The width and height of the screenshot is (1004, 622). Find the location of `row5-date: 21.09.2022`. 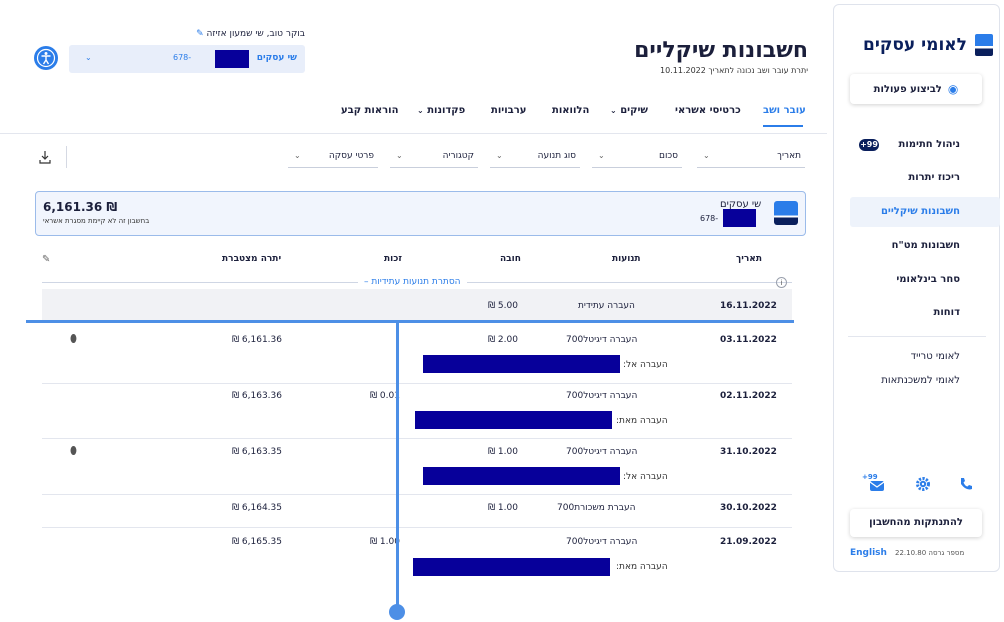

row5-date: 21.09.2022 is located at coordinates (748, 542).